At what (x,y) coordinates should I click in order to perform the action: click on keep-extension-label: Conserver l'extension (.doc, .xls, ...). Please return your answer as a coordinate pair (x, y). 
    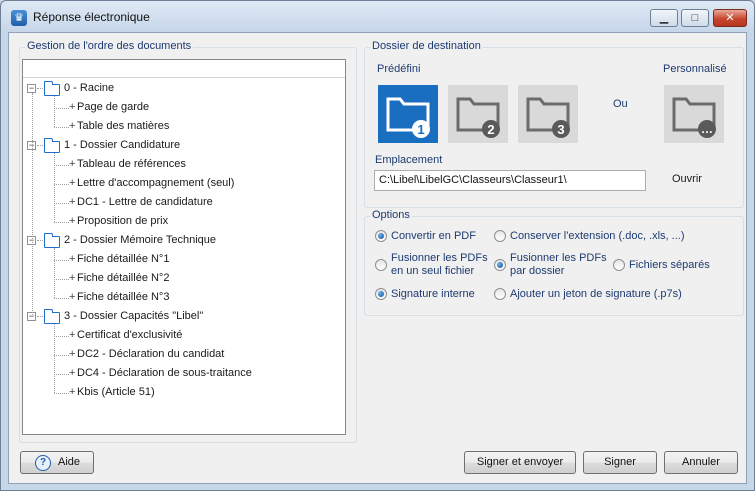
    Looking at the image, I should click on (597, 236).